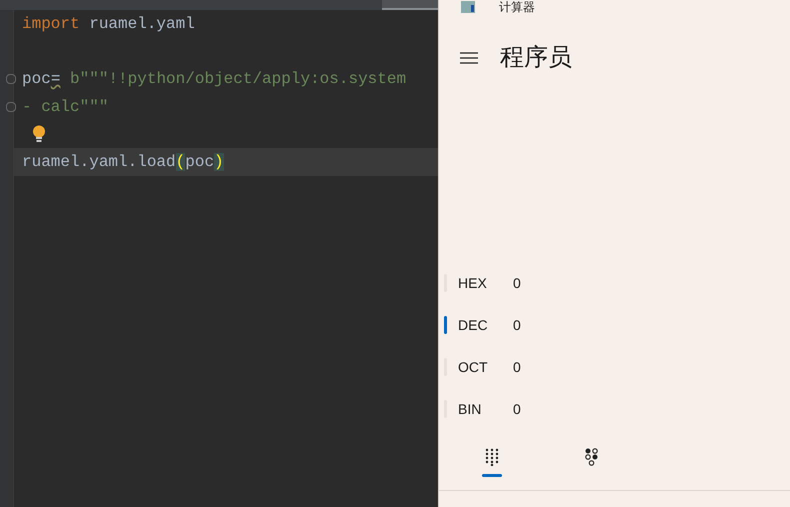 The image size is (790, 507). I want to click on radix-label: OCT, so click(473, 367).